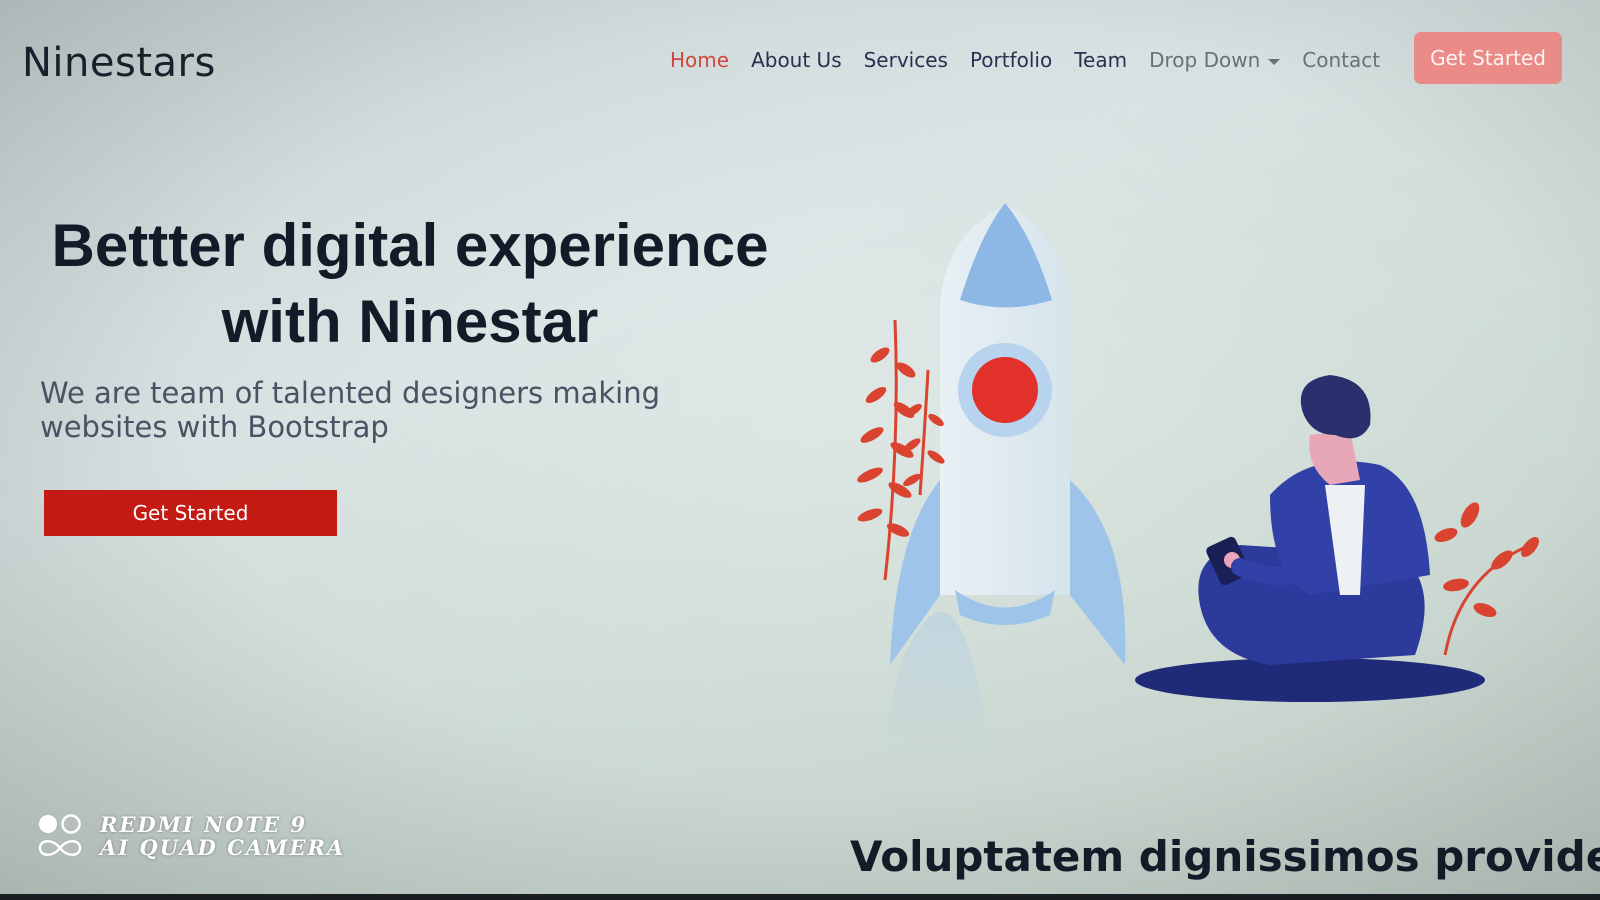 Image resolution: width=1600 pixels, height=900 pixels. What do you see at coordinates (1011, 60) in the screenshot?
I see `nav-portfolio: Portfolio` at bounding box center [1011, 60].